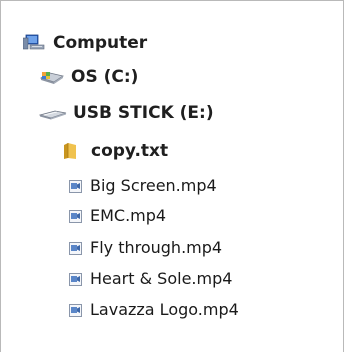 The image size is (348, 352). I want to click on tree-item-computer: Computer, so click(85, 43).